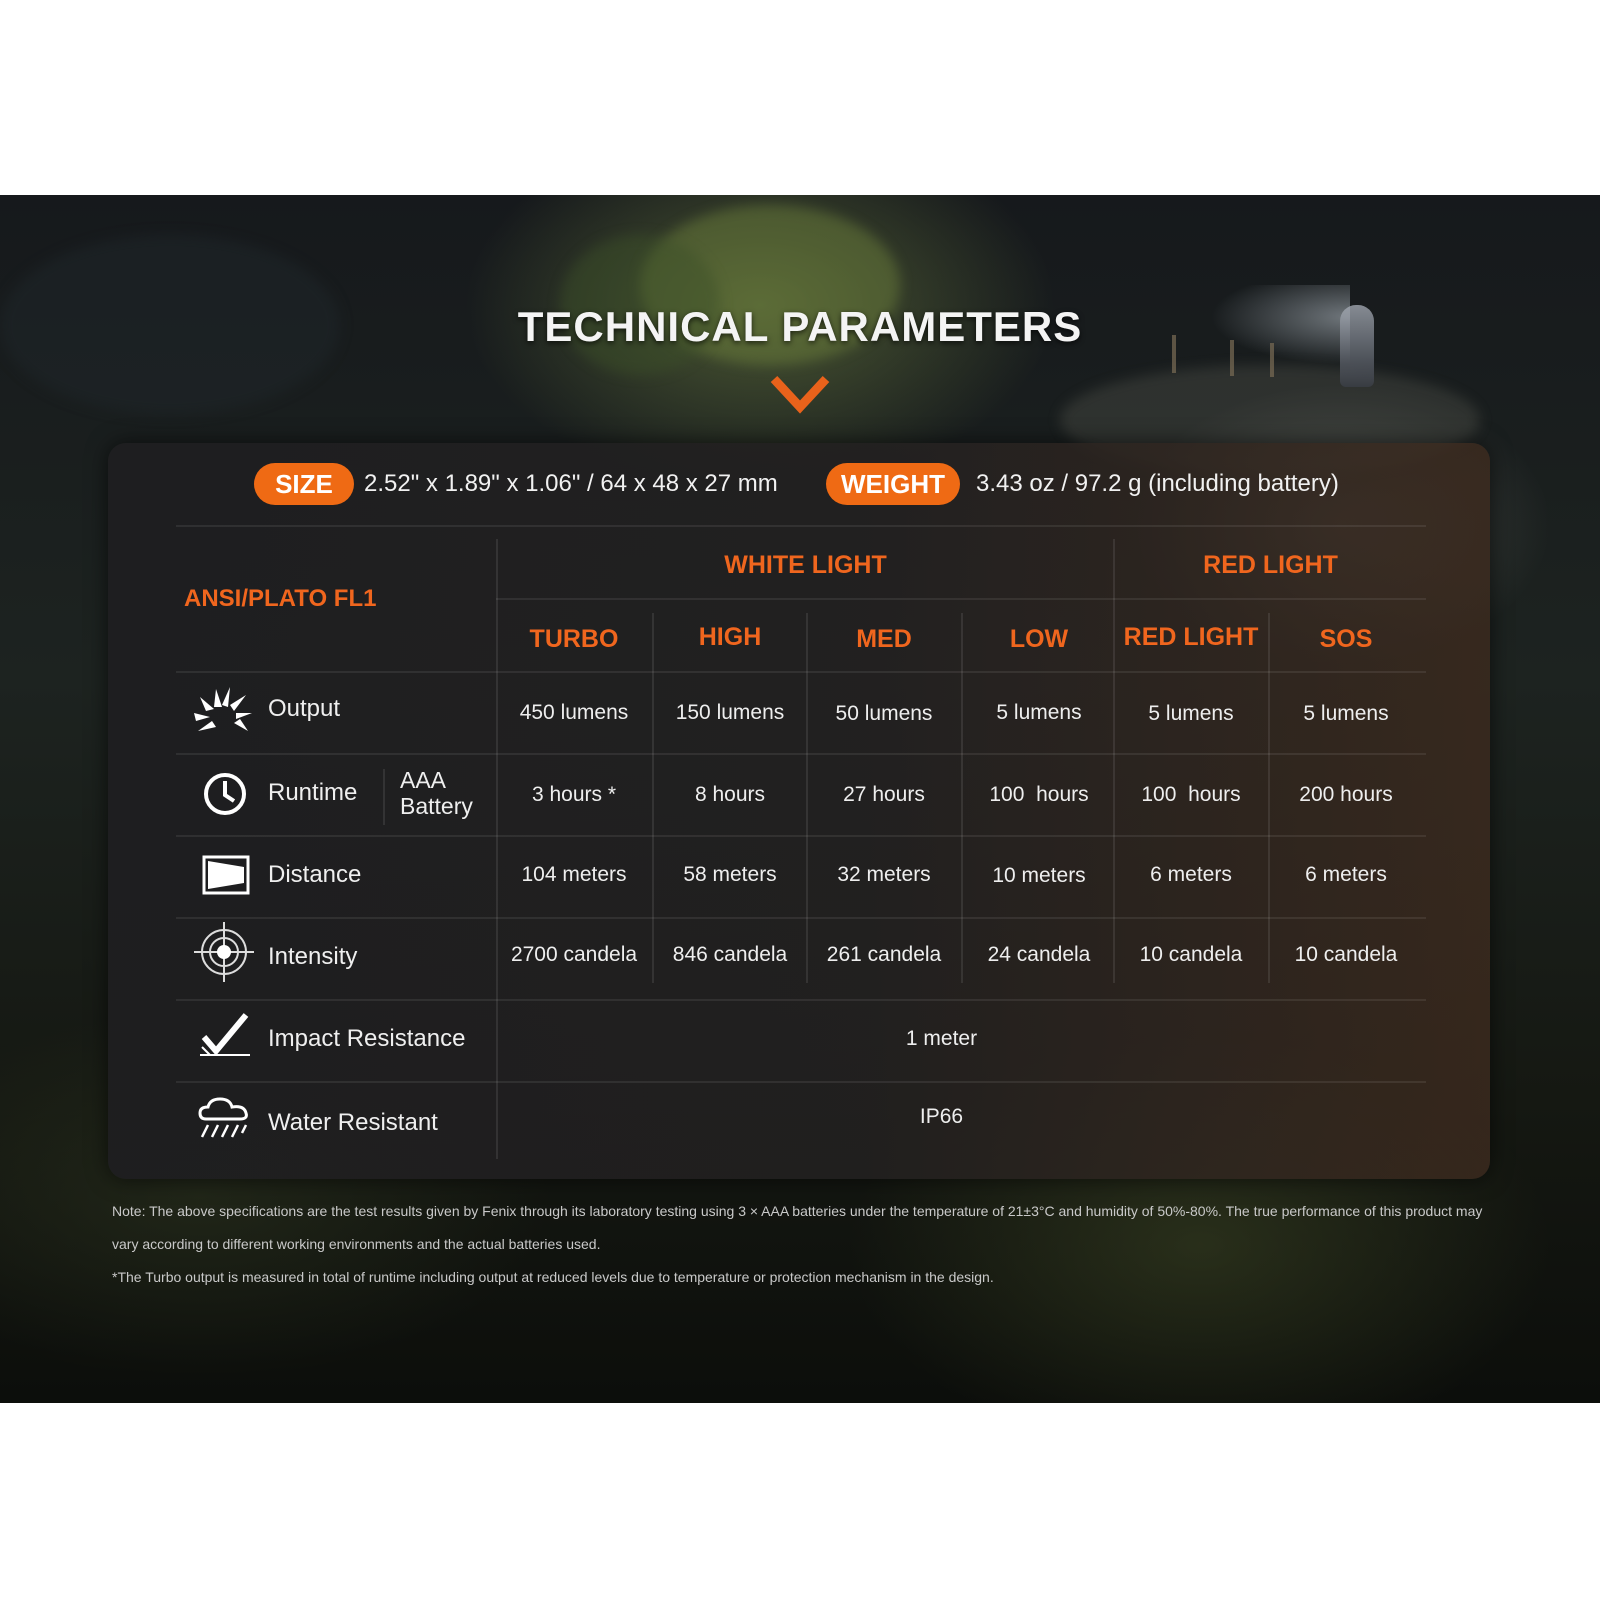  Describe the element at coordinates (223, 1117) in the screenshot. I see `rain-cloud-icon` at that location.